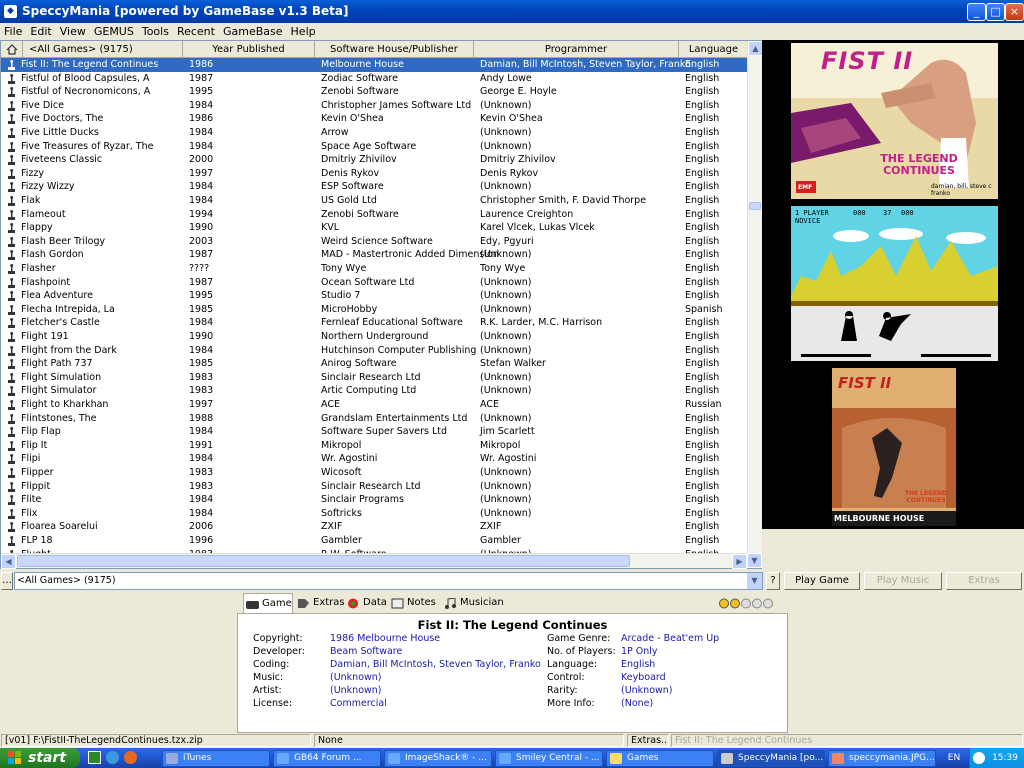  I want to click on maximize-button: □, so click(995, 12).